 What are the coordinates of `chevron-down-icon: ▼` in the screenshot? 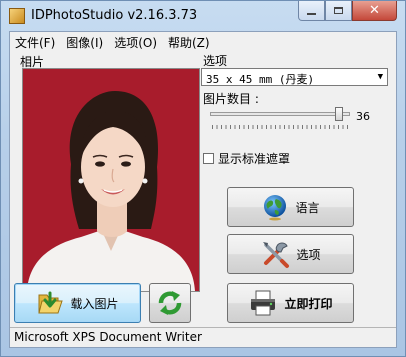 It's located at (380, 77).